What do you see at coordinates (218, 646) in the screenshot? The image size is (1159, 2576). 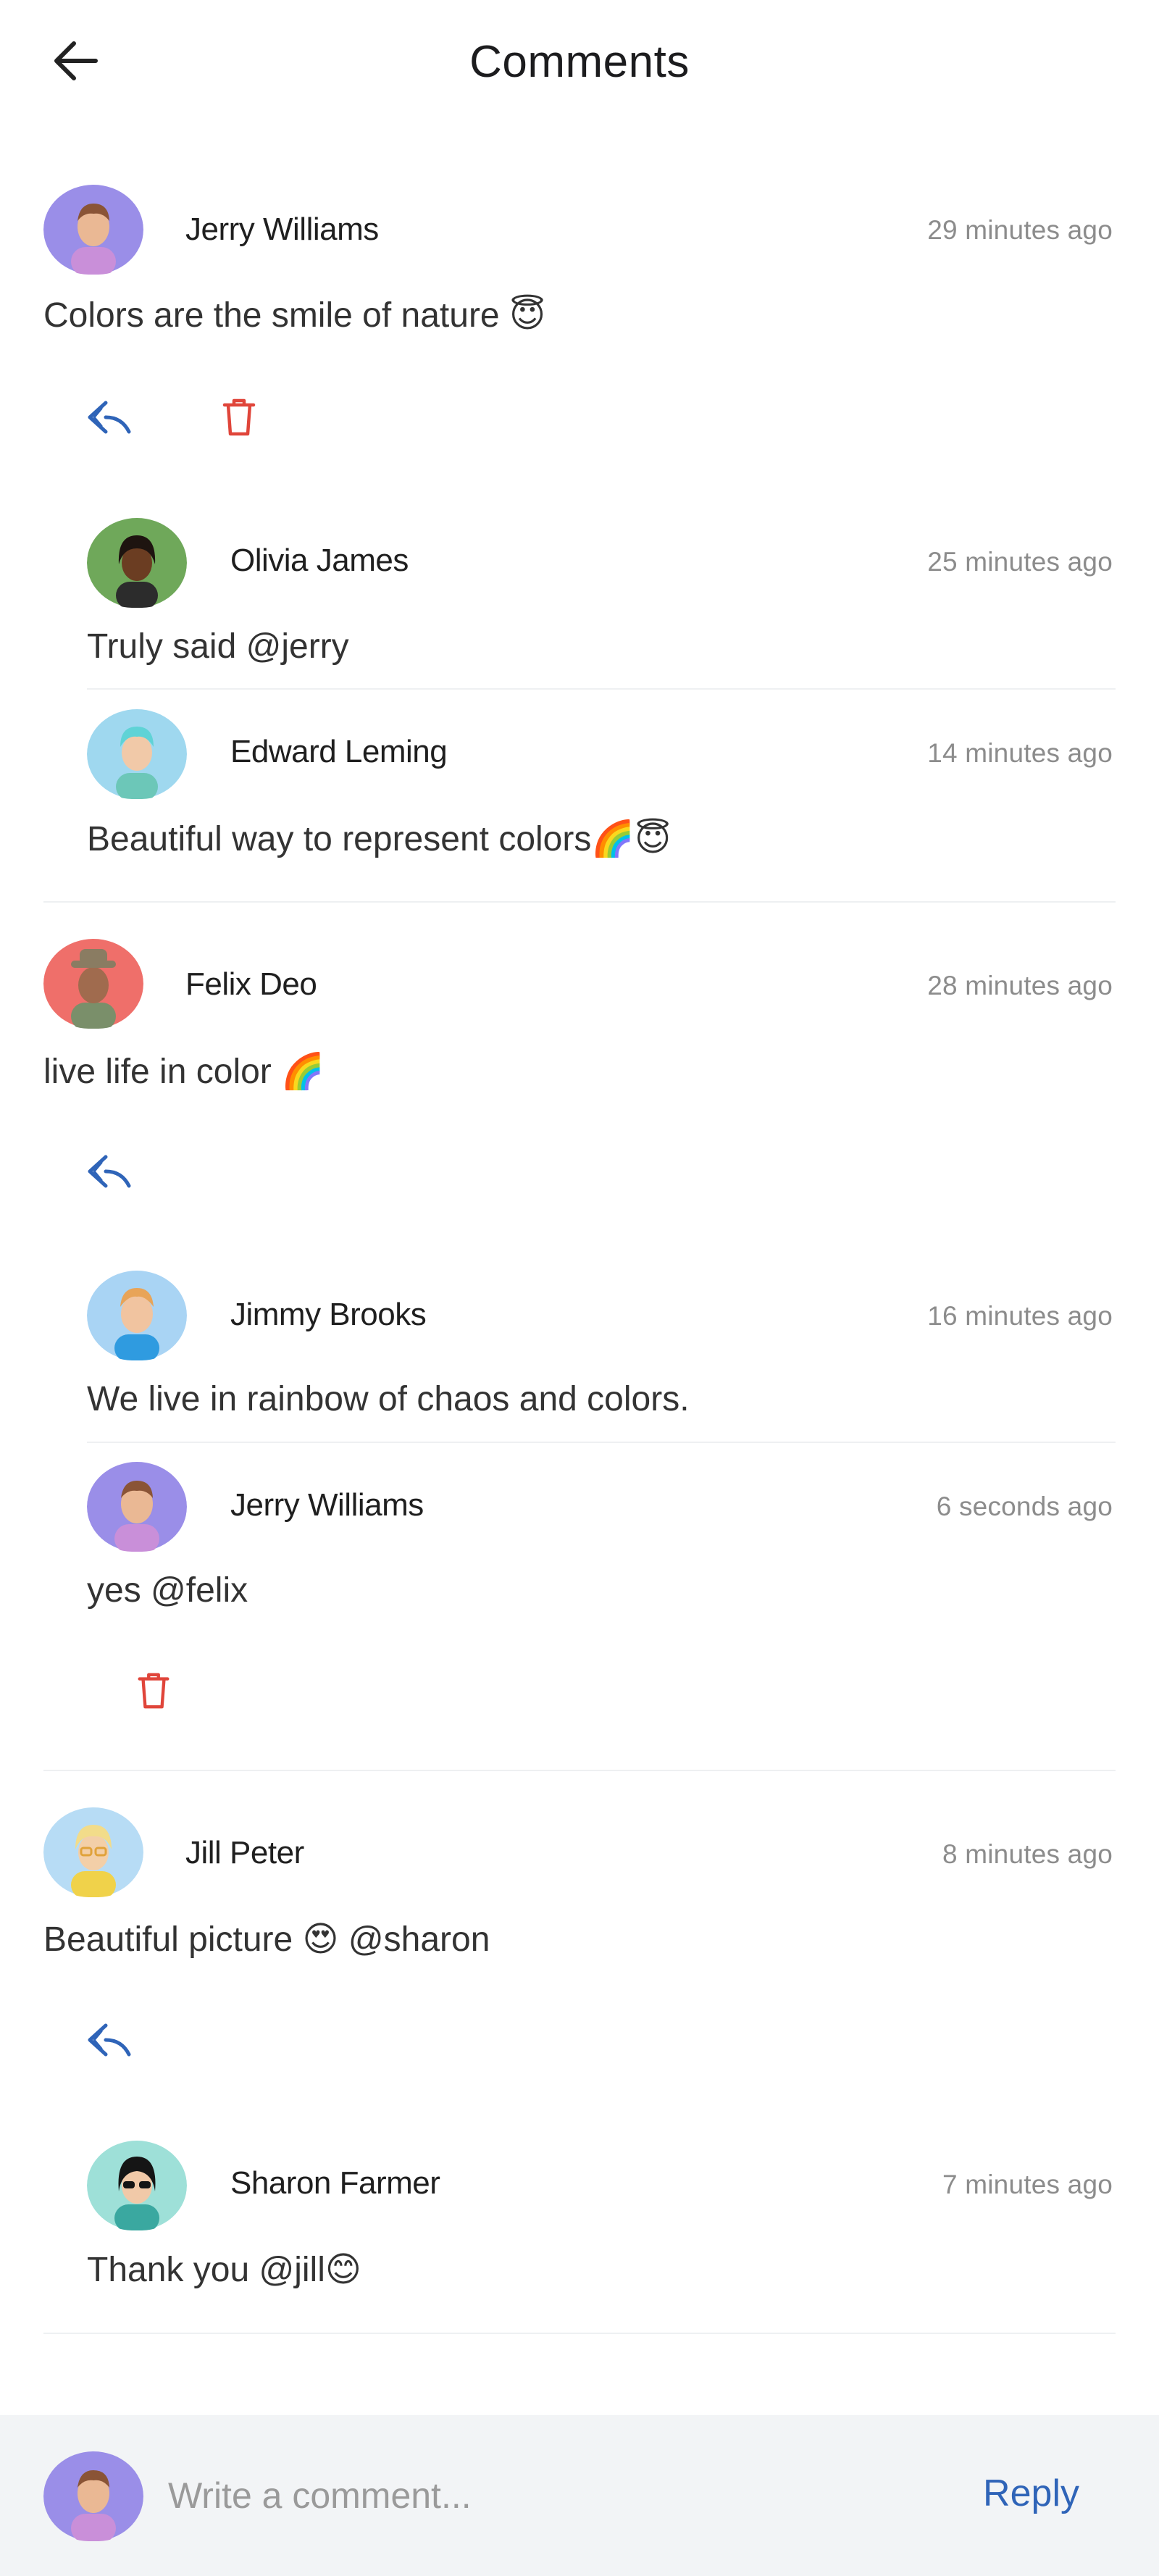 I see `reply-text: Truly said @jerry` at bounding box center [218, 646].